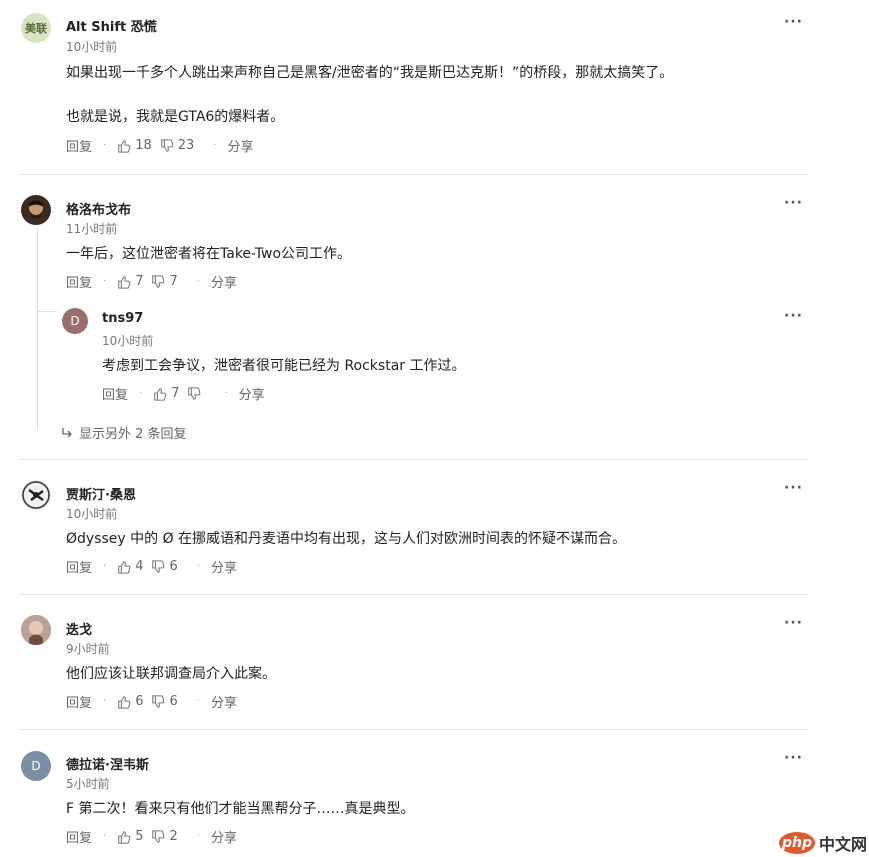 The image size is (869, 857). Describe the element at coordinates (134, 701) in the screenshot. I see `upvote-button: 6` at that location.